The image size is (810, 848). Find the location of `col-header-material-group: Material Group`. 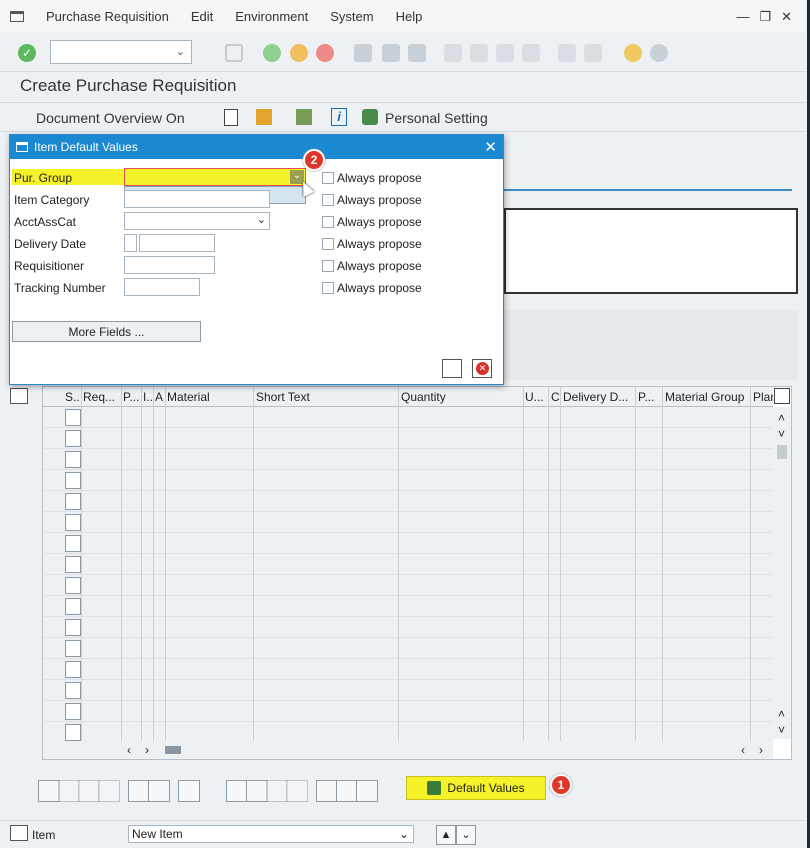

col-header-material-group: Material Group is located at coordinates (708, 397).